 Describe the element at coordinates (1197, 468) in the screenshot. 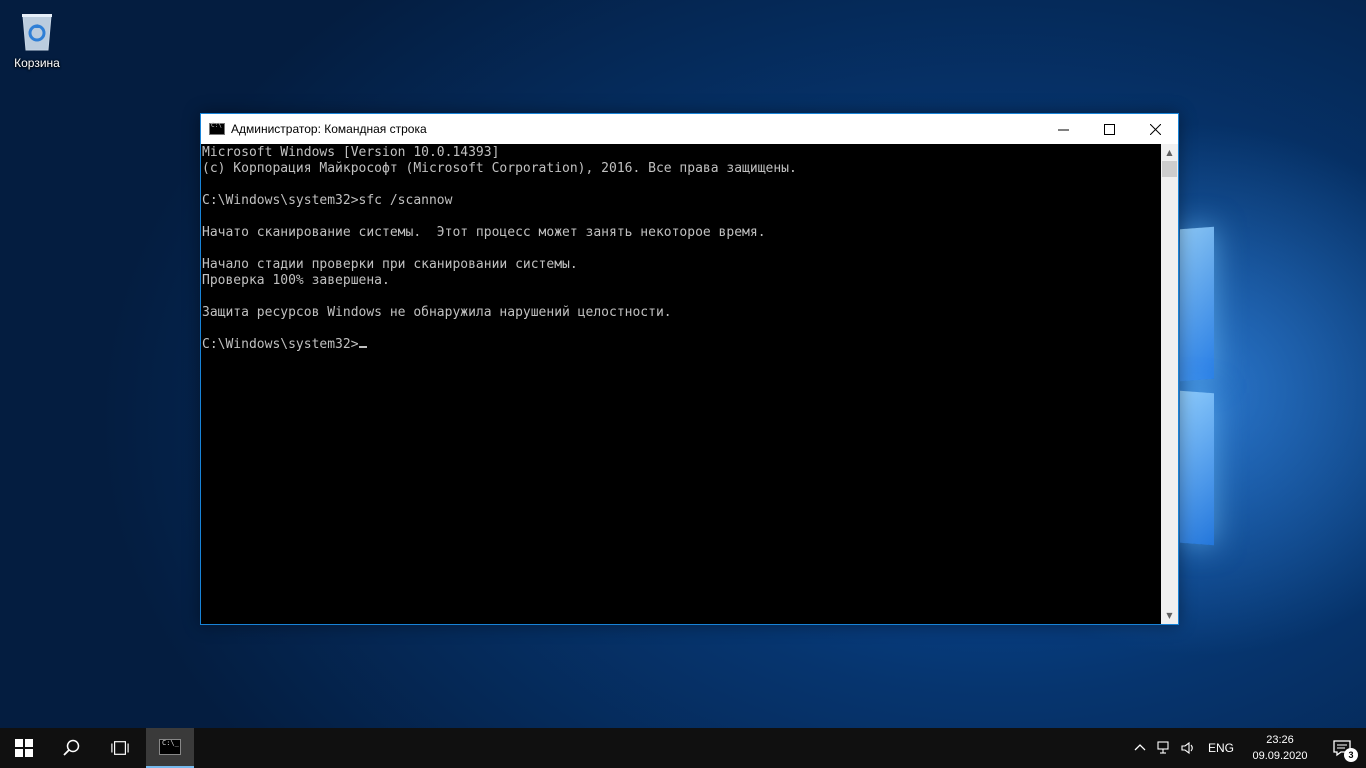

I see `wallpaper-logo-pane-bottom` at that location.